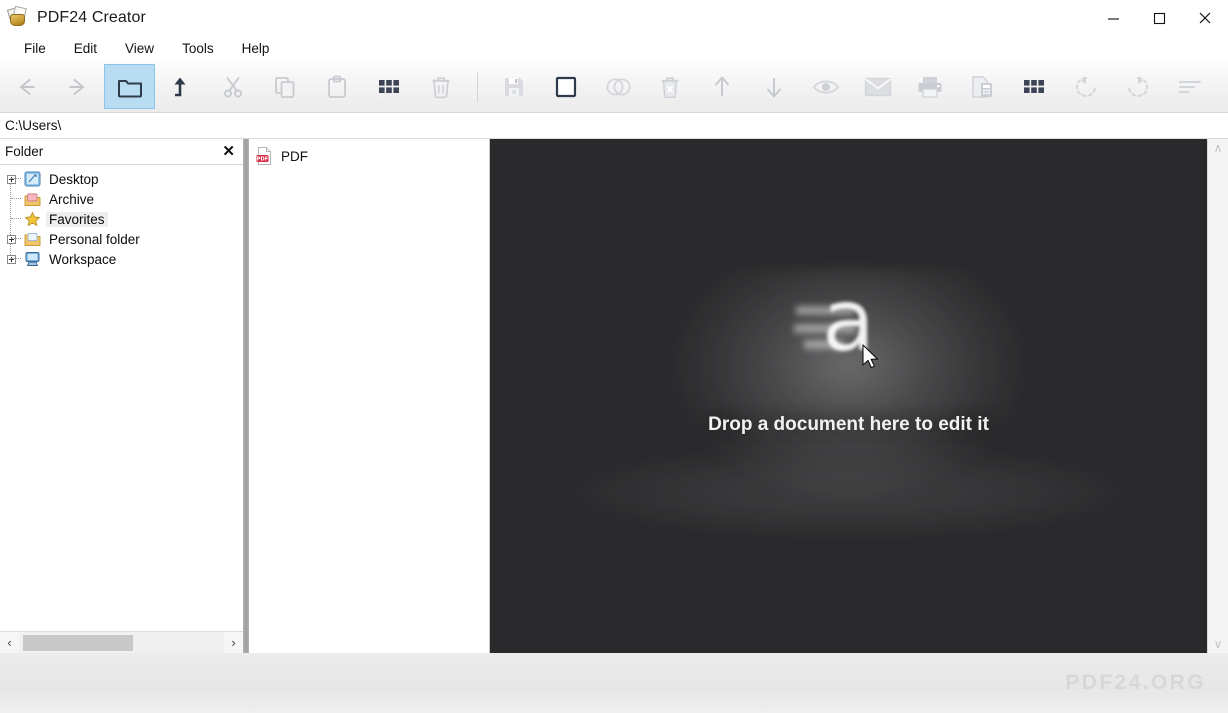  Describe the element at coordinates (17, 17) in the screenshot. I see `pdf24-bag-icon` at that location.